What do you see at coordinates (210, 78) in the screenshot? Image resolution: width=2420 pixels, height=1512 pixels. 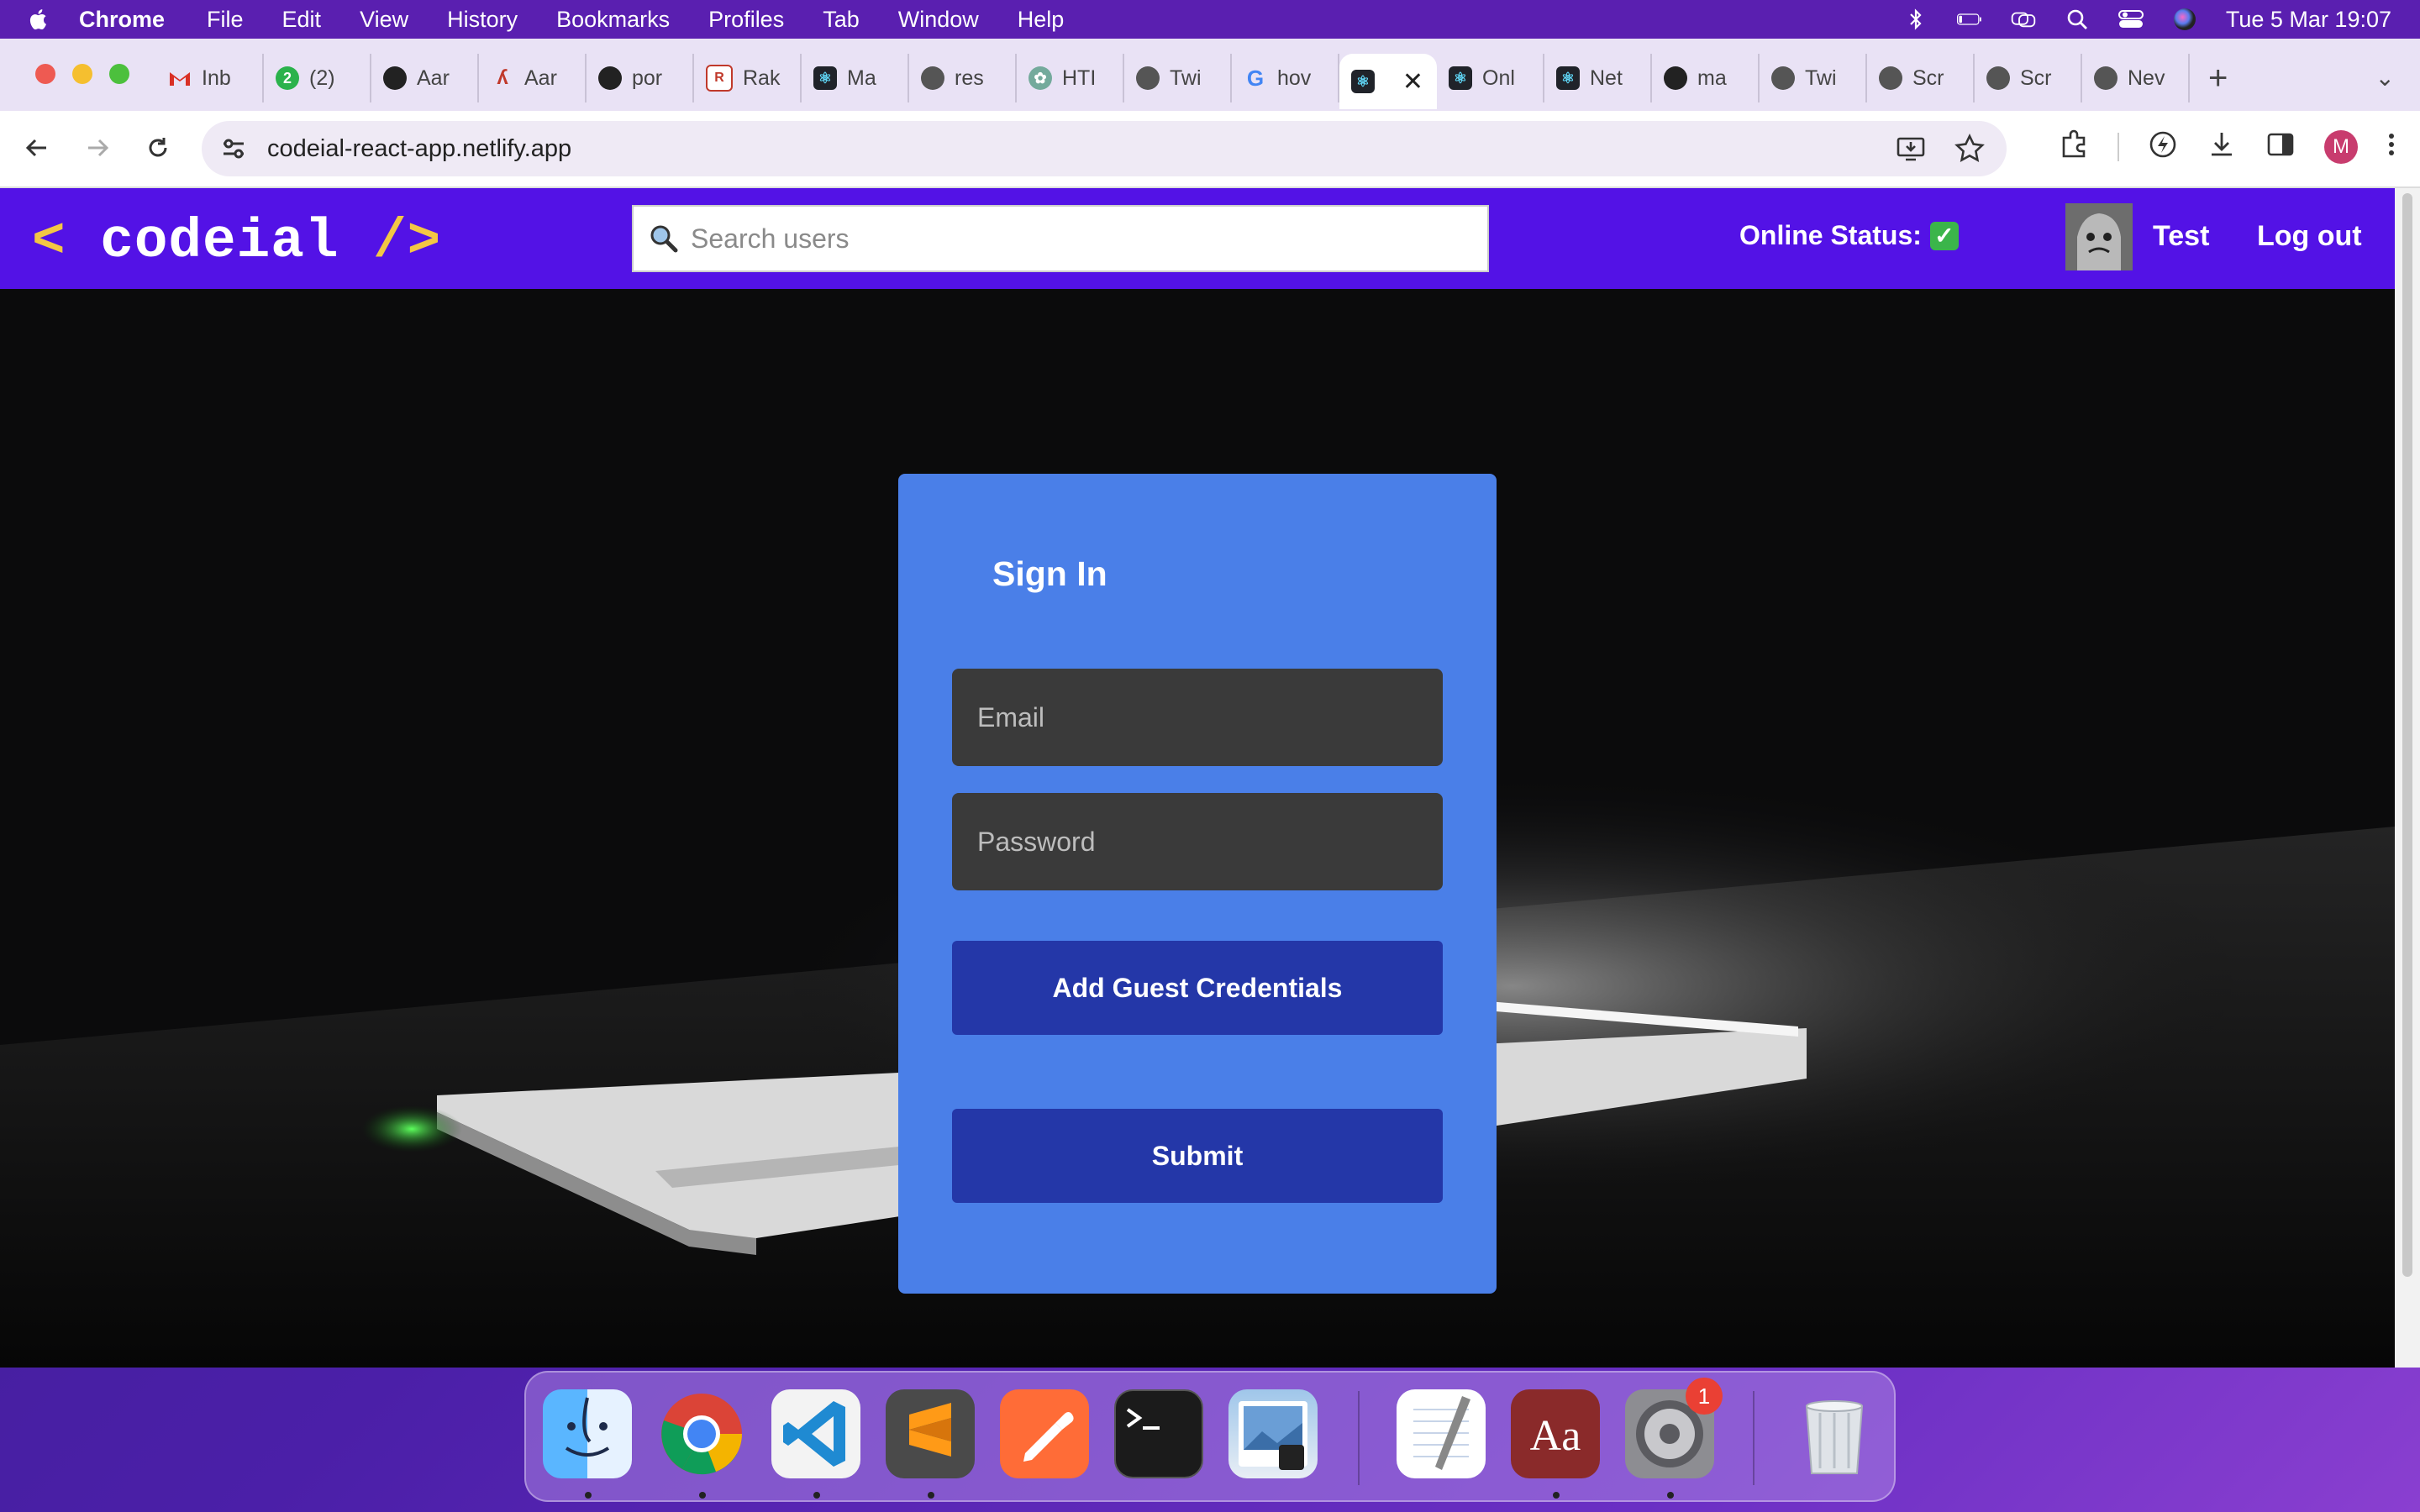 I see `browser-tab: Inb` at bounding box center [210, 78].